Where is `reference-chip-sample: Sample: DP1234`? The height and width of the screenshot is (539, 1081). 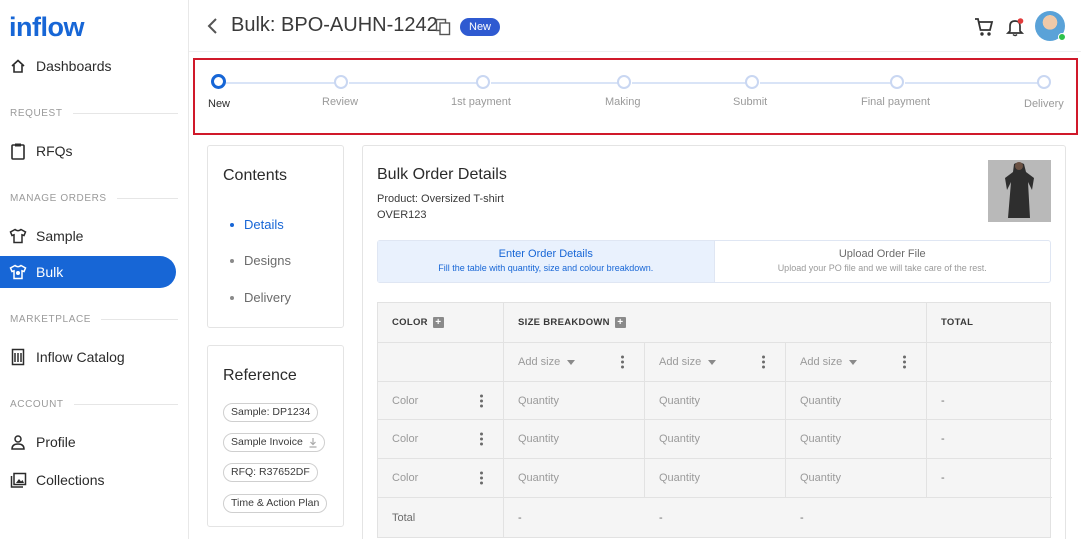 reference-chip-sample: Sample: DP1234 is located at coordinates (271, 412).